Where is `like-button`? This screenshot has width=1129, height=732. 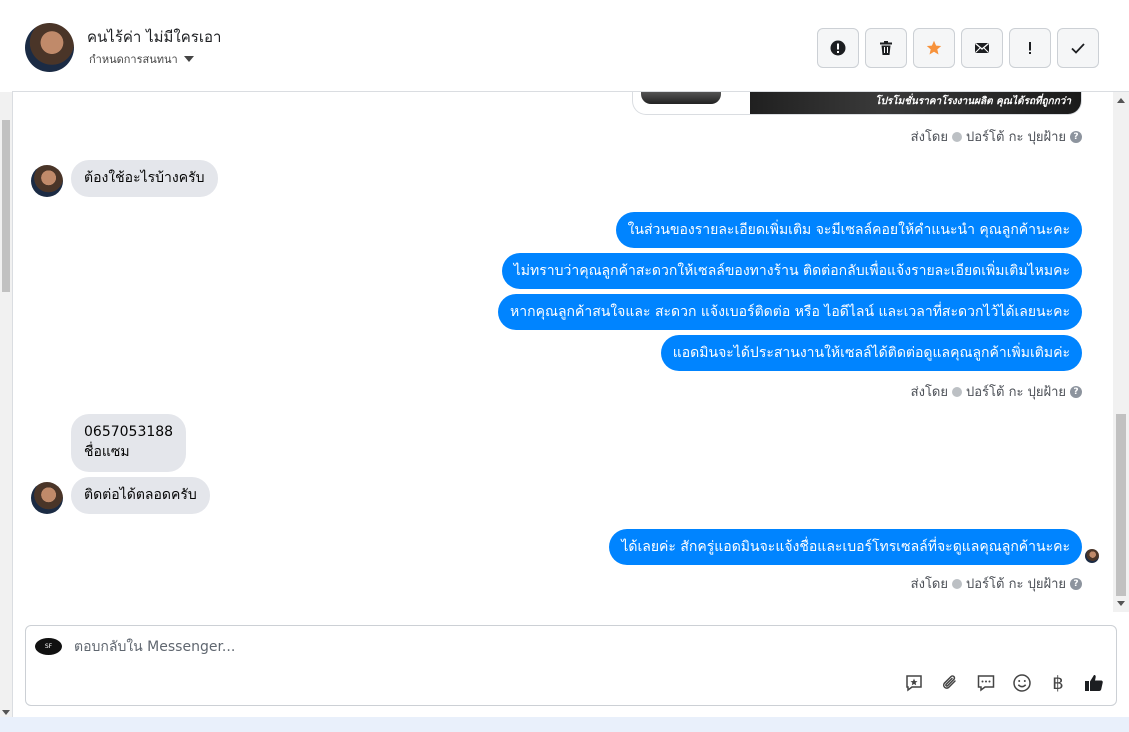 like-button is located at coordinates (1094, 683).